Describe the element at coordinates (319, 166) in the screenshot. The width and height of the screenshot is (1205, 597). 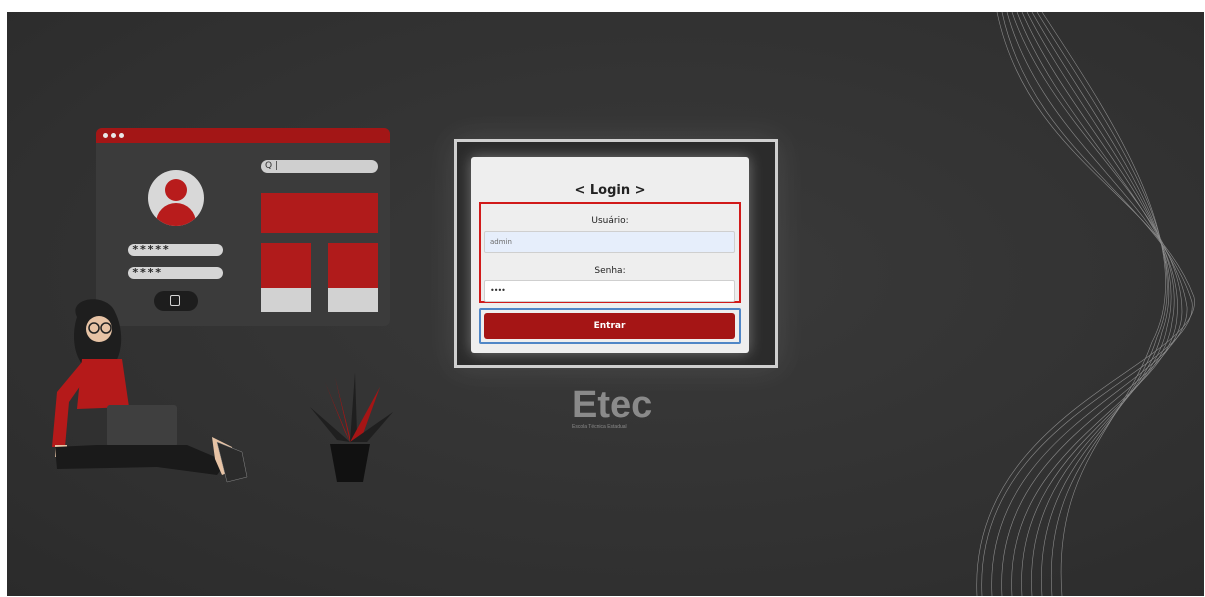
I see `illustration-search-bar: Q |` at that location.